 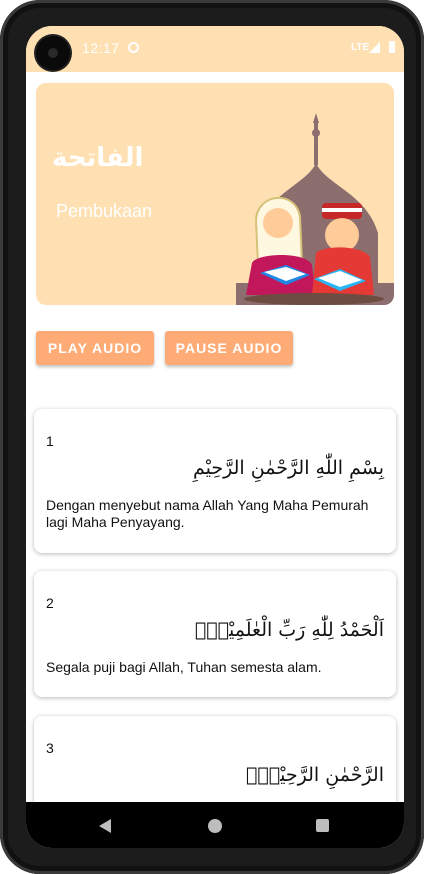 I want to click on ayah-arabic-text: بِسْمِ اللّٰهِ الرَّحْمٰنِ الرَّحِيْمِ, so click(x=288, y=468).